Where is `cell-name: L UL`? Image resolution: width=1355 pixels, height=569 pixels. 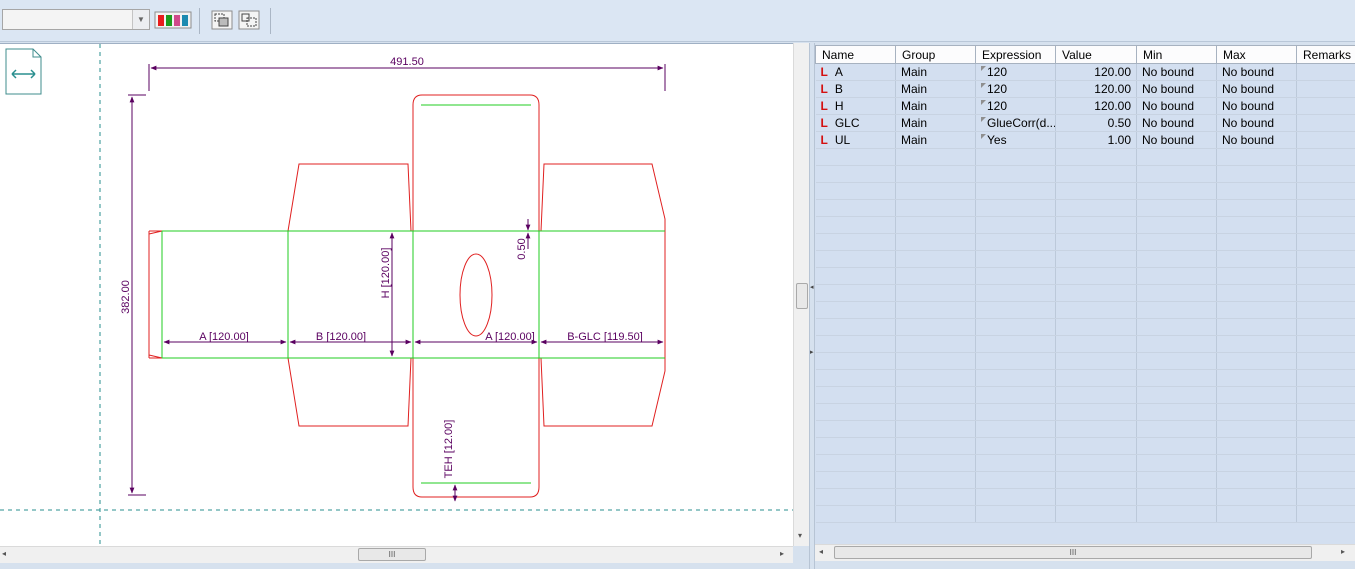
cell-name: L UL is located at coordinates (855, 140).